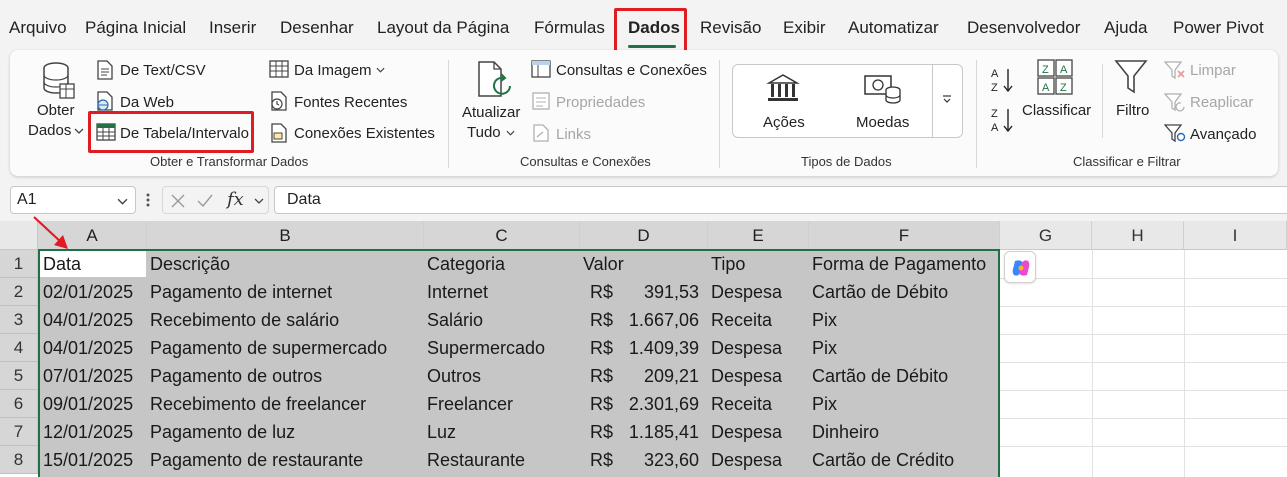 This screenshot has height=477, width=1287. I want to click on column-header-f: F, so click(904, 235).